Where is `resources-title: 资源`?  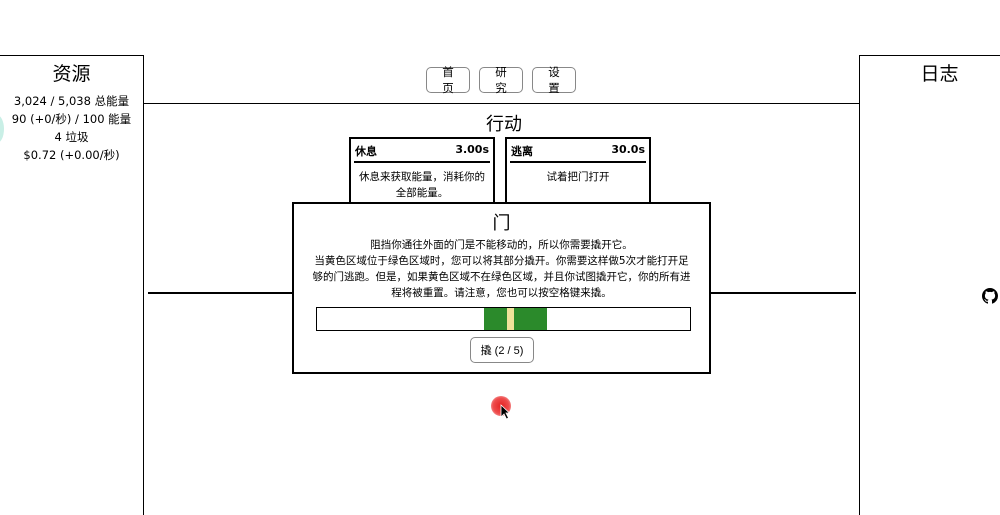
resources-title: 资源 is located at coordinates (71, 74).